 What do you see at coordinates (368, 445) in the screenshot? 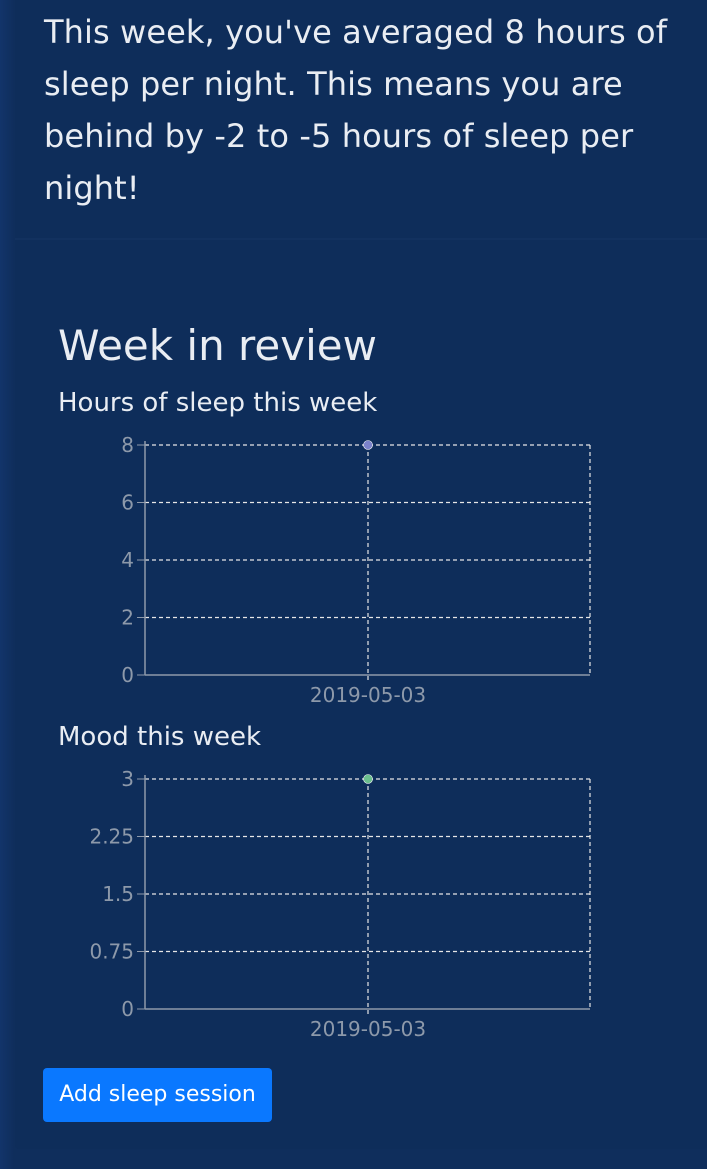
I see `sleep-chart-data-point` at bounding box center [368, 445].